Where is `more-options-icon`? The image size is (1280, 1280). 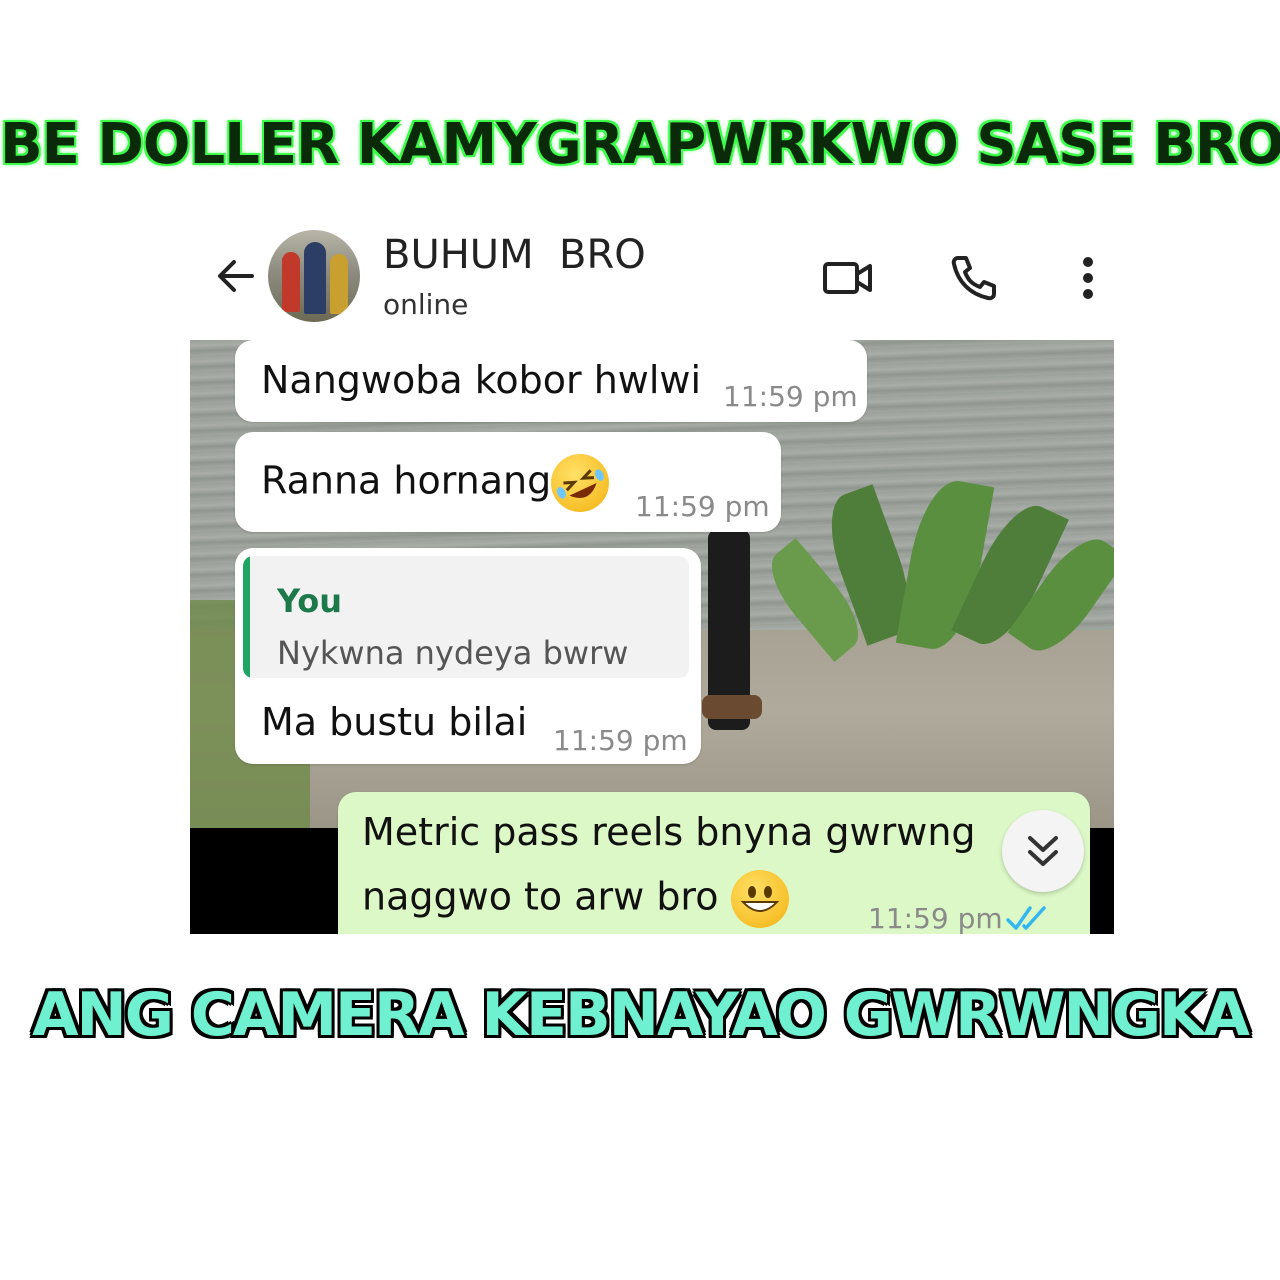 more-options-icon is located at coordinates (1088, 278).